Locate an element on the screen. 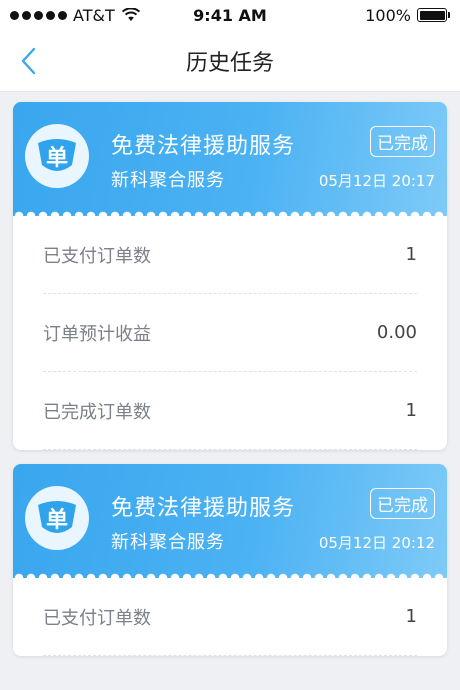 This screenshot has width=460, height=690. status-bar: AT&T 9:41 AM 100% is located at coordinates (230, 15).